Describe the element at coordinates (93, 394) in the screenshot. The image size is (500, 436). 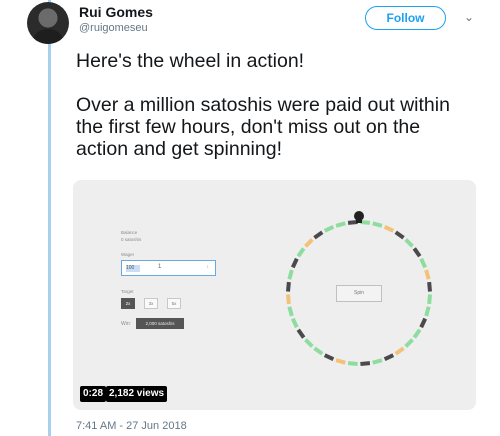
I see `video-duration: 0:28` at that location.